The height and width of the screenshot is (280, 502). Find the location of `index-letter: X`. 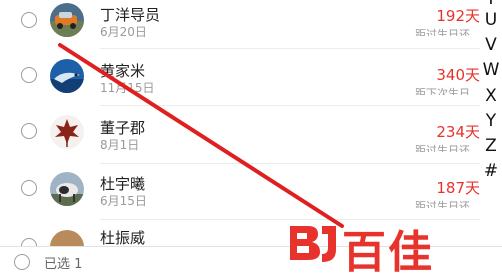

index-letter: X is located at coordinates (491, 96).